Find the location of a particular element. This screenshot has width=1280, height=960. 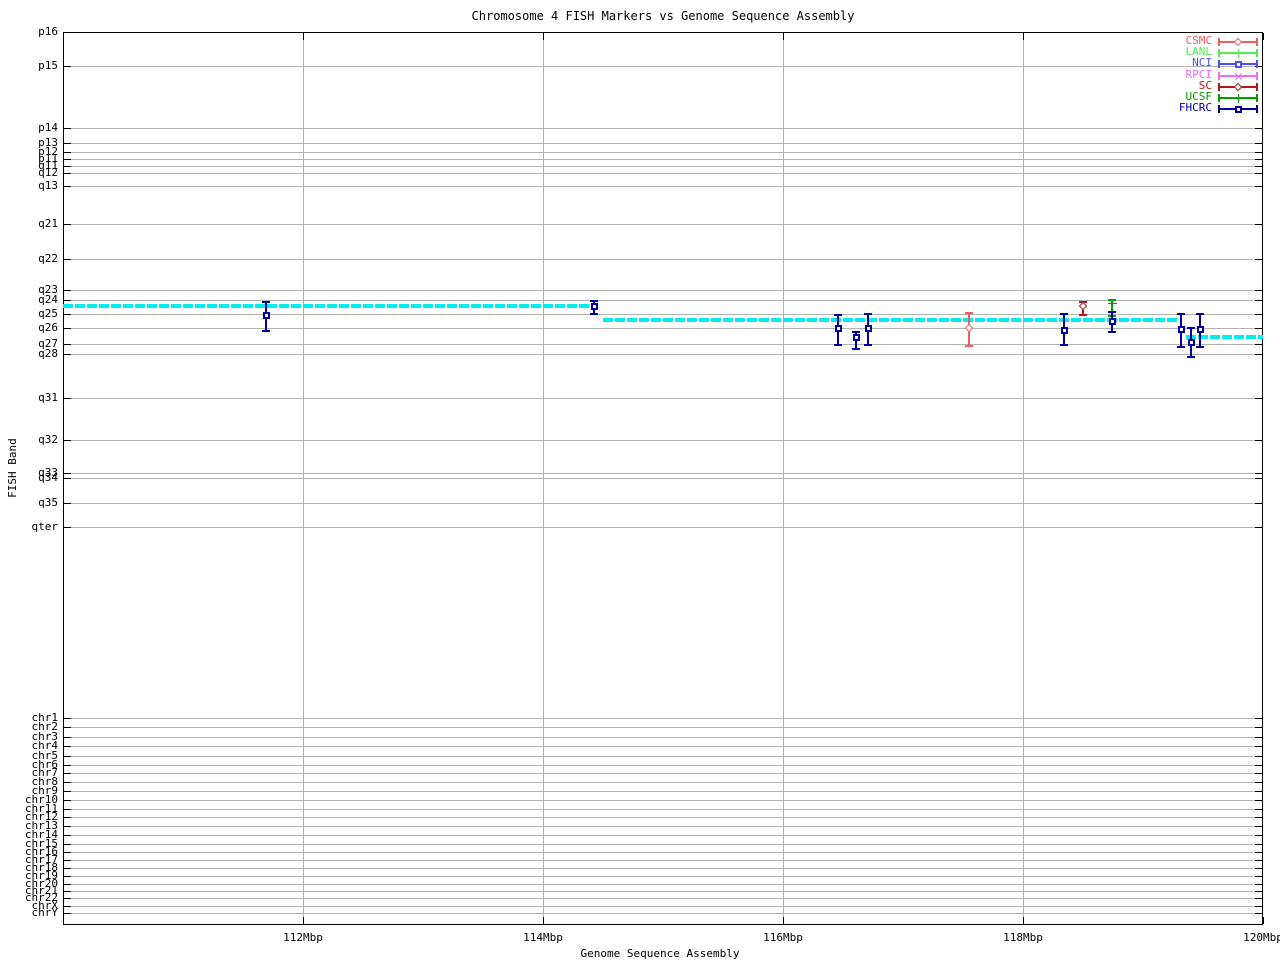

y-tick-label: q32 is located at coordinates (48, 439).